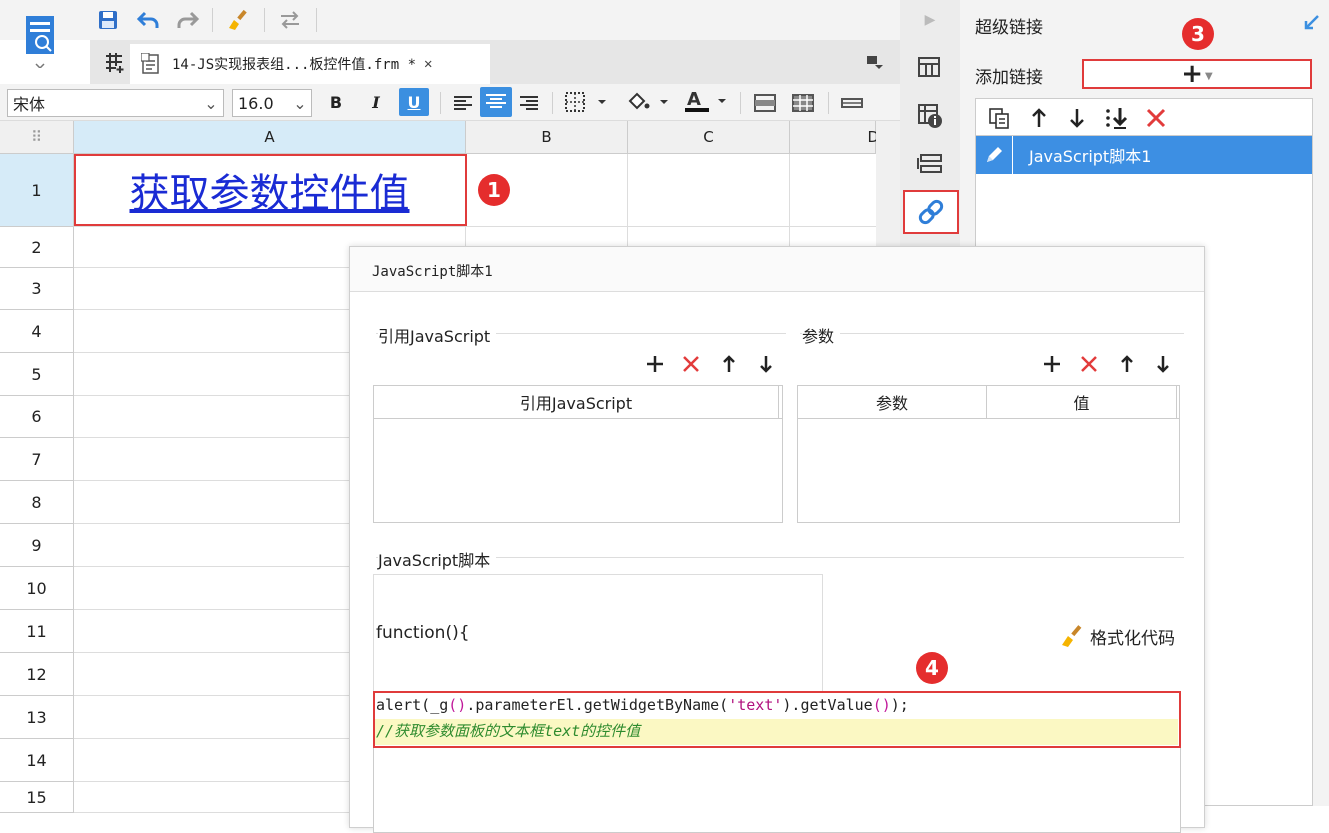 The height and width of the screenshot is (833, 1329). Describe the element at coordinates (37, 674) in the screenshot. I see `row-header: 12` at that location.